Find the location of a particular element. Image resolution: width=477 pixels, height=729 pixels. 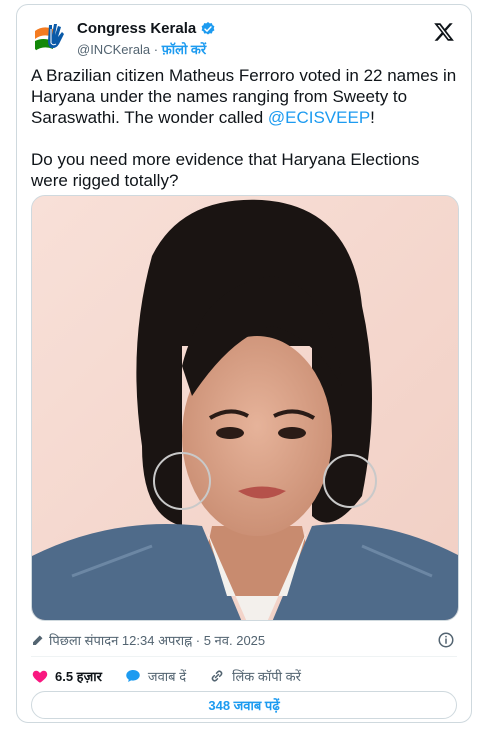

pencil-icon is located at coordinates (38, 640).